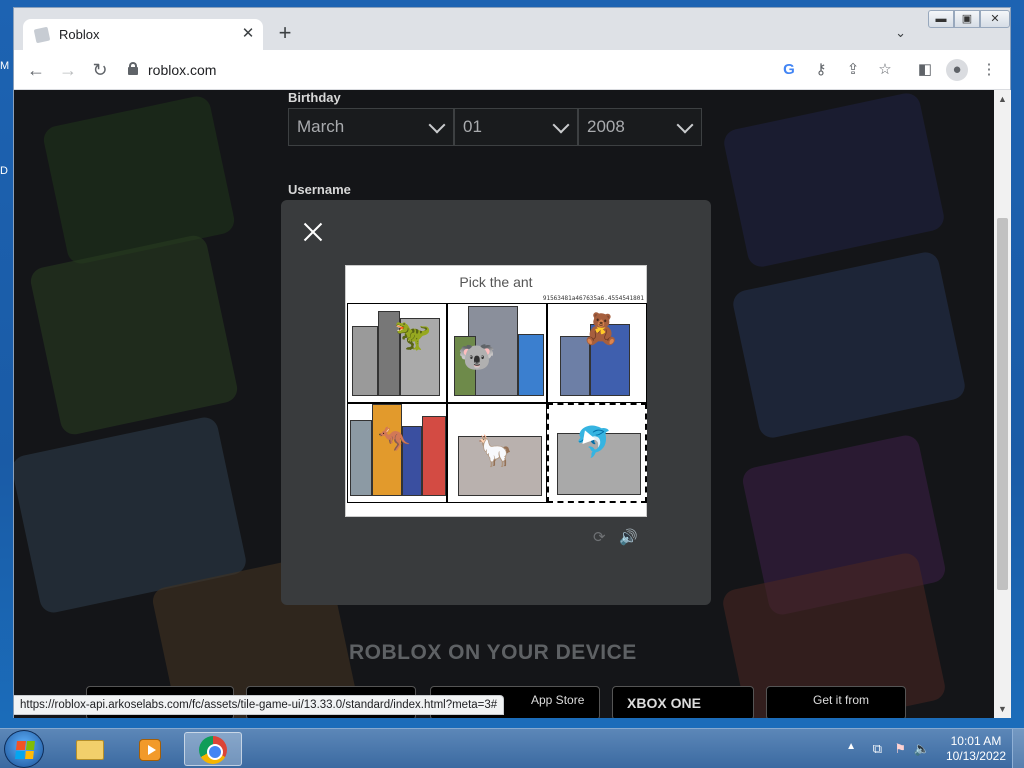 The width and height of the screenshot is (1024, 768). What do you see at coordinates (594, 442) in the screenshot?
I see `dolphin-icon: 🐬` at bounding box center [594, 442].